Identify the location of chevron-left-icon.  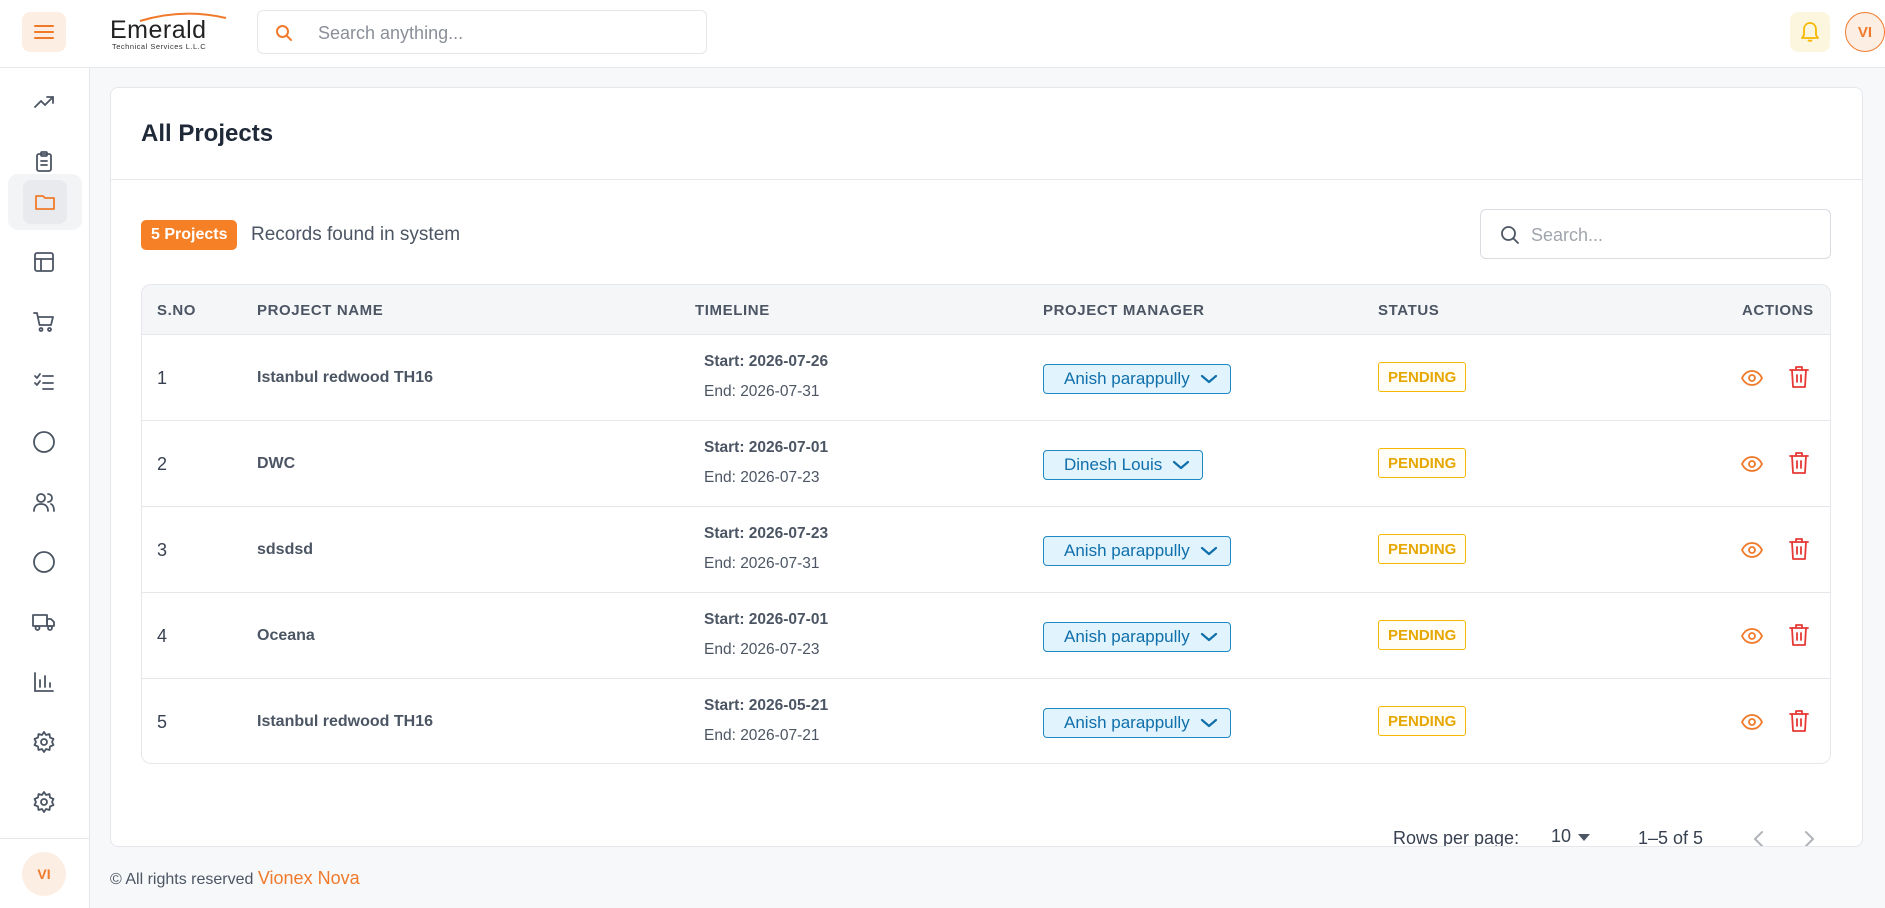
(1759, 837).